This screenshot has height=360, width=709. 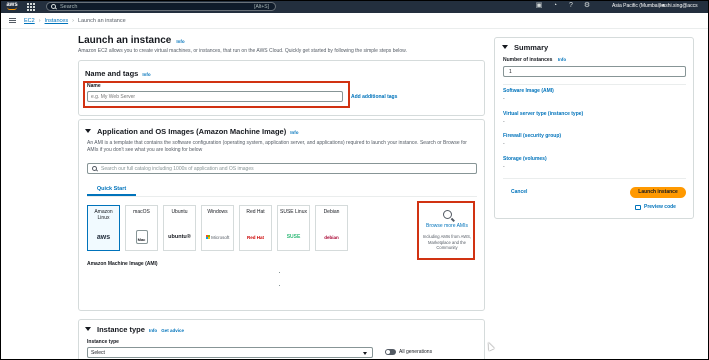 I want to click on name-and-tags-title: Name and tags, so click(x=112, y=73).